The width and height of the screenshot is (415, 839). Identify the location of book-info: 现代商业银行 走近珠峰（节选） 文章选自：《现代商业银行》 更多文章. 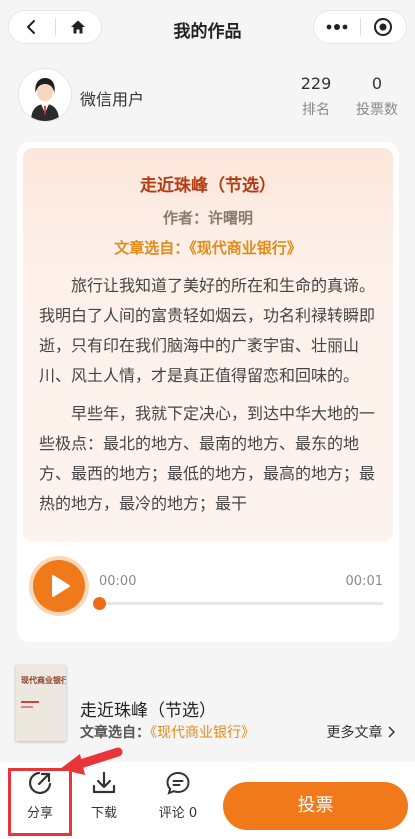
(207, 703).